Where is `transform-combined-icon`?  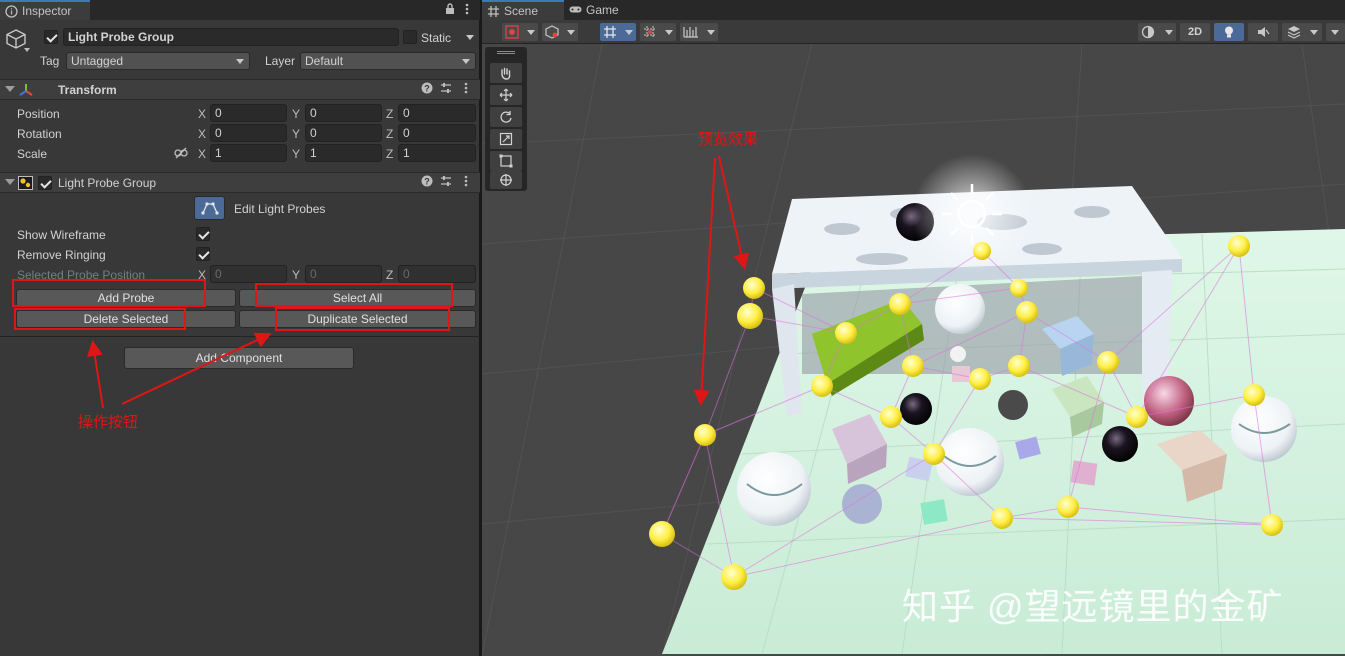 transform-combined-icon is located at coordinates (506, 180).